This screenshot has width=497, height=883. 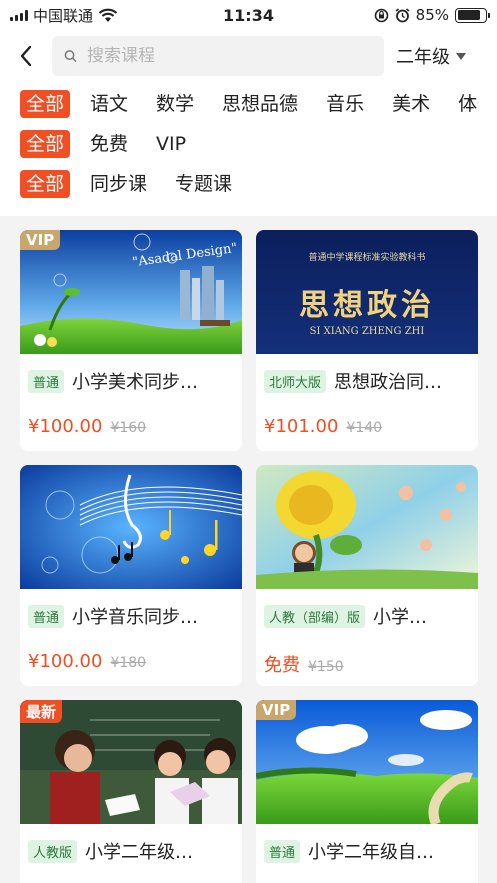 What do you see at coordinates (467, 104) in the screenshot?
I see `subject-chip-pe: 体` at bounding box center [467, 104].